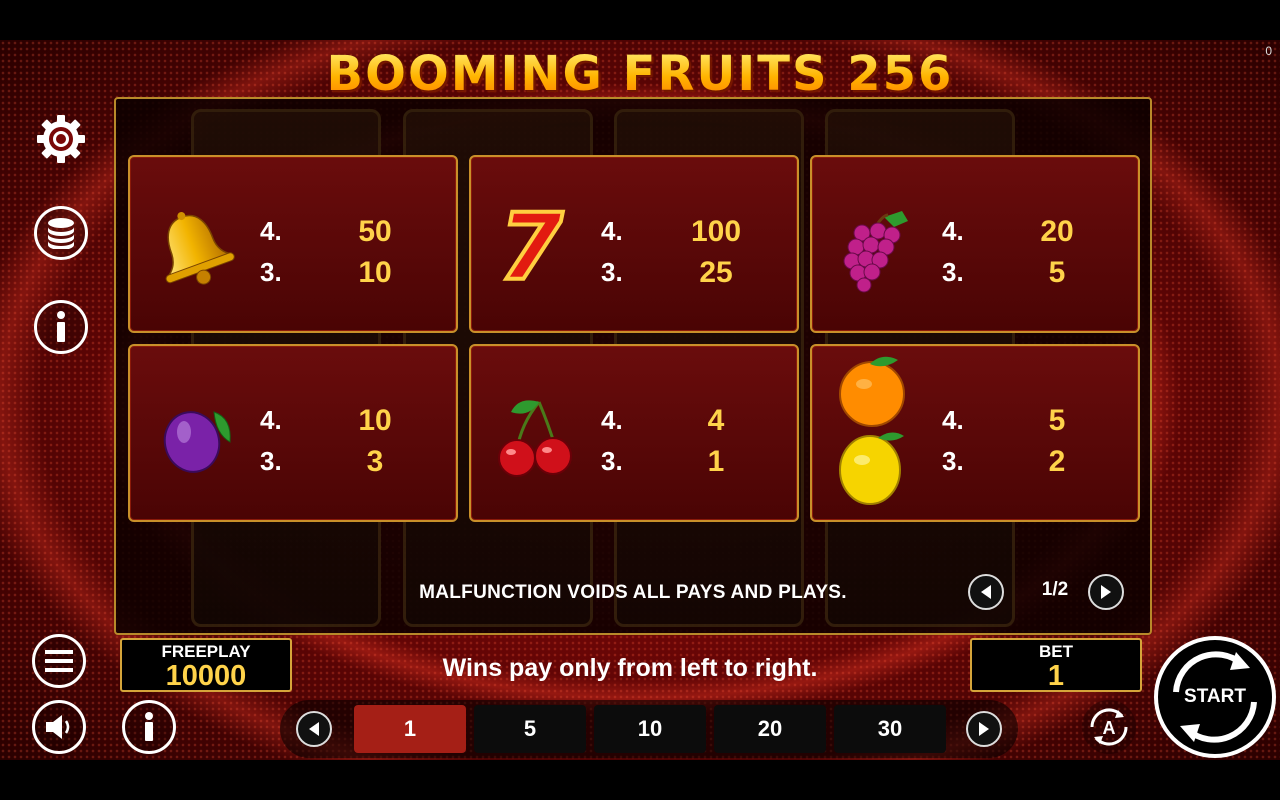 This screenshot has width=1280, height=800. I want to click on bet-label: BET, so click(1056, 651).